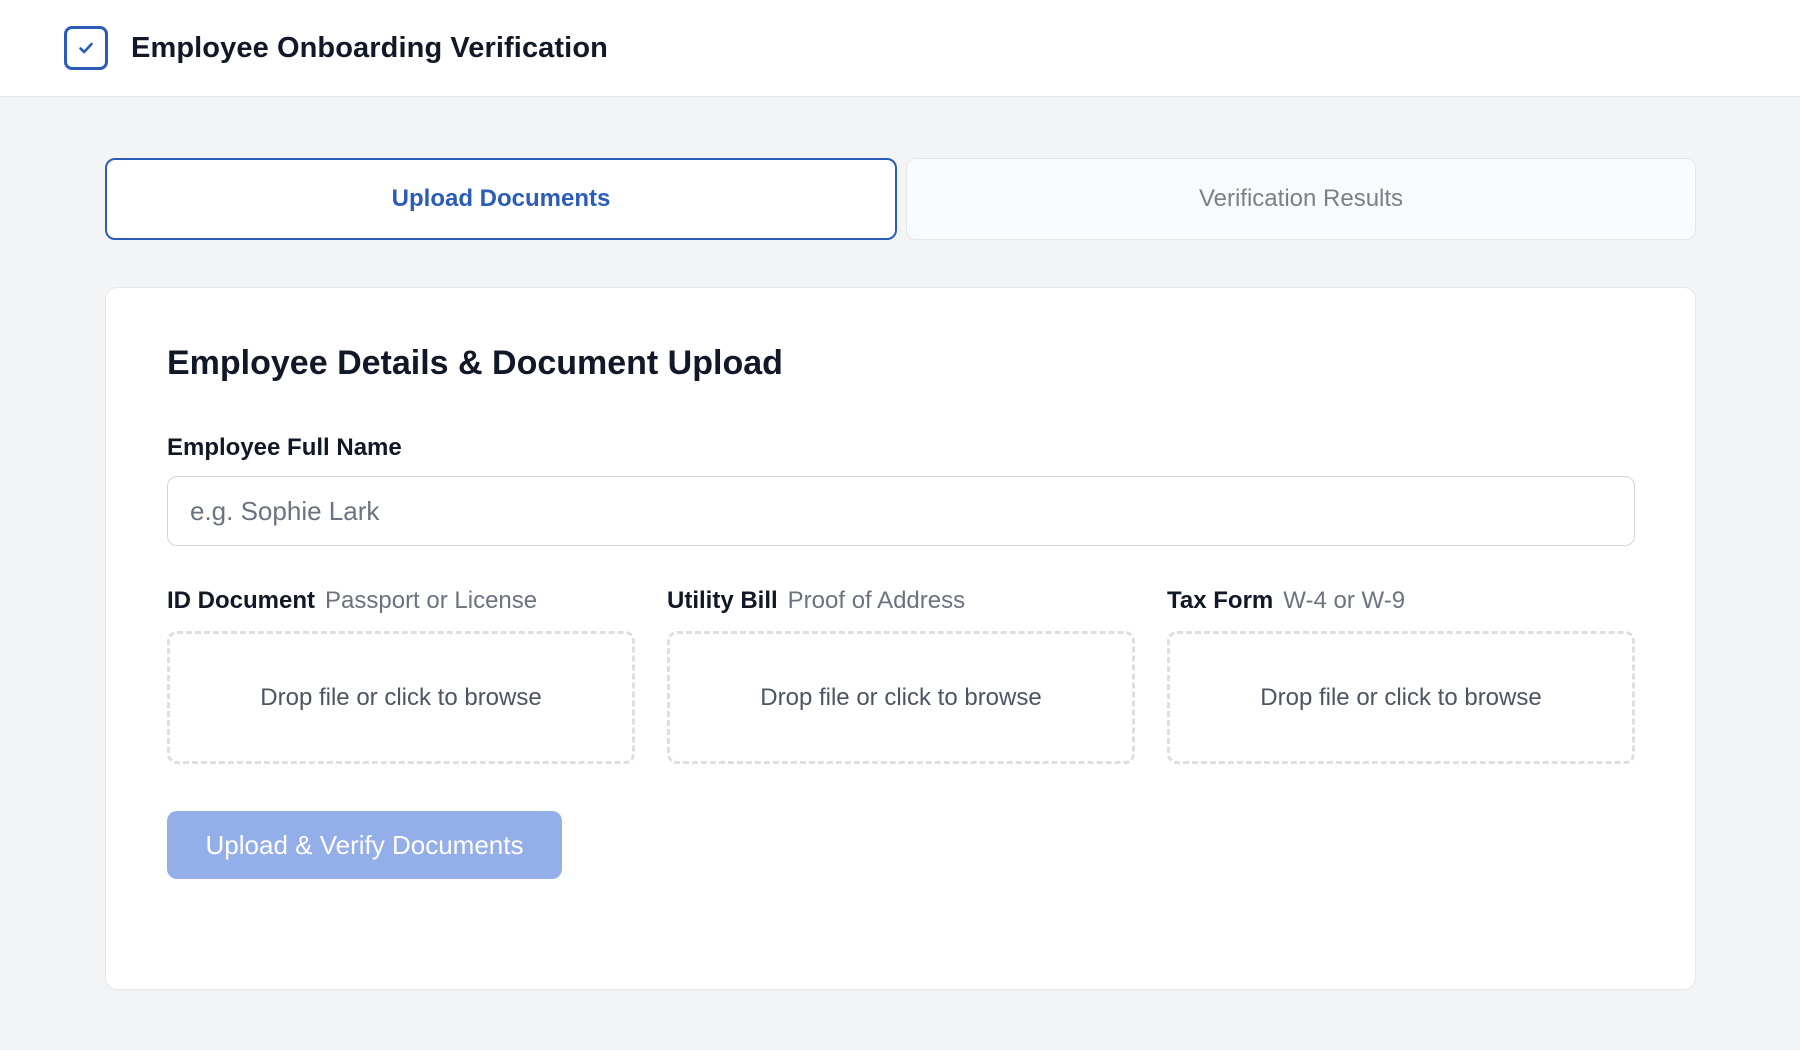 This screenshot has width=1800, height=1050. I want to click on app-title: Employee Onboarding Verification, so click(369, 47).